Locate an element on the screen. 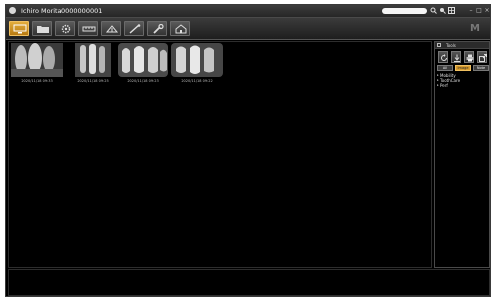 The width and height of the screenshot is (493, 300). download-icon is located at coordinates (457, 58).